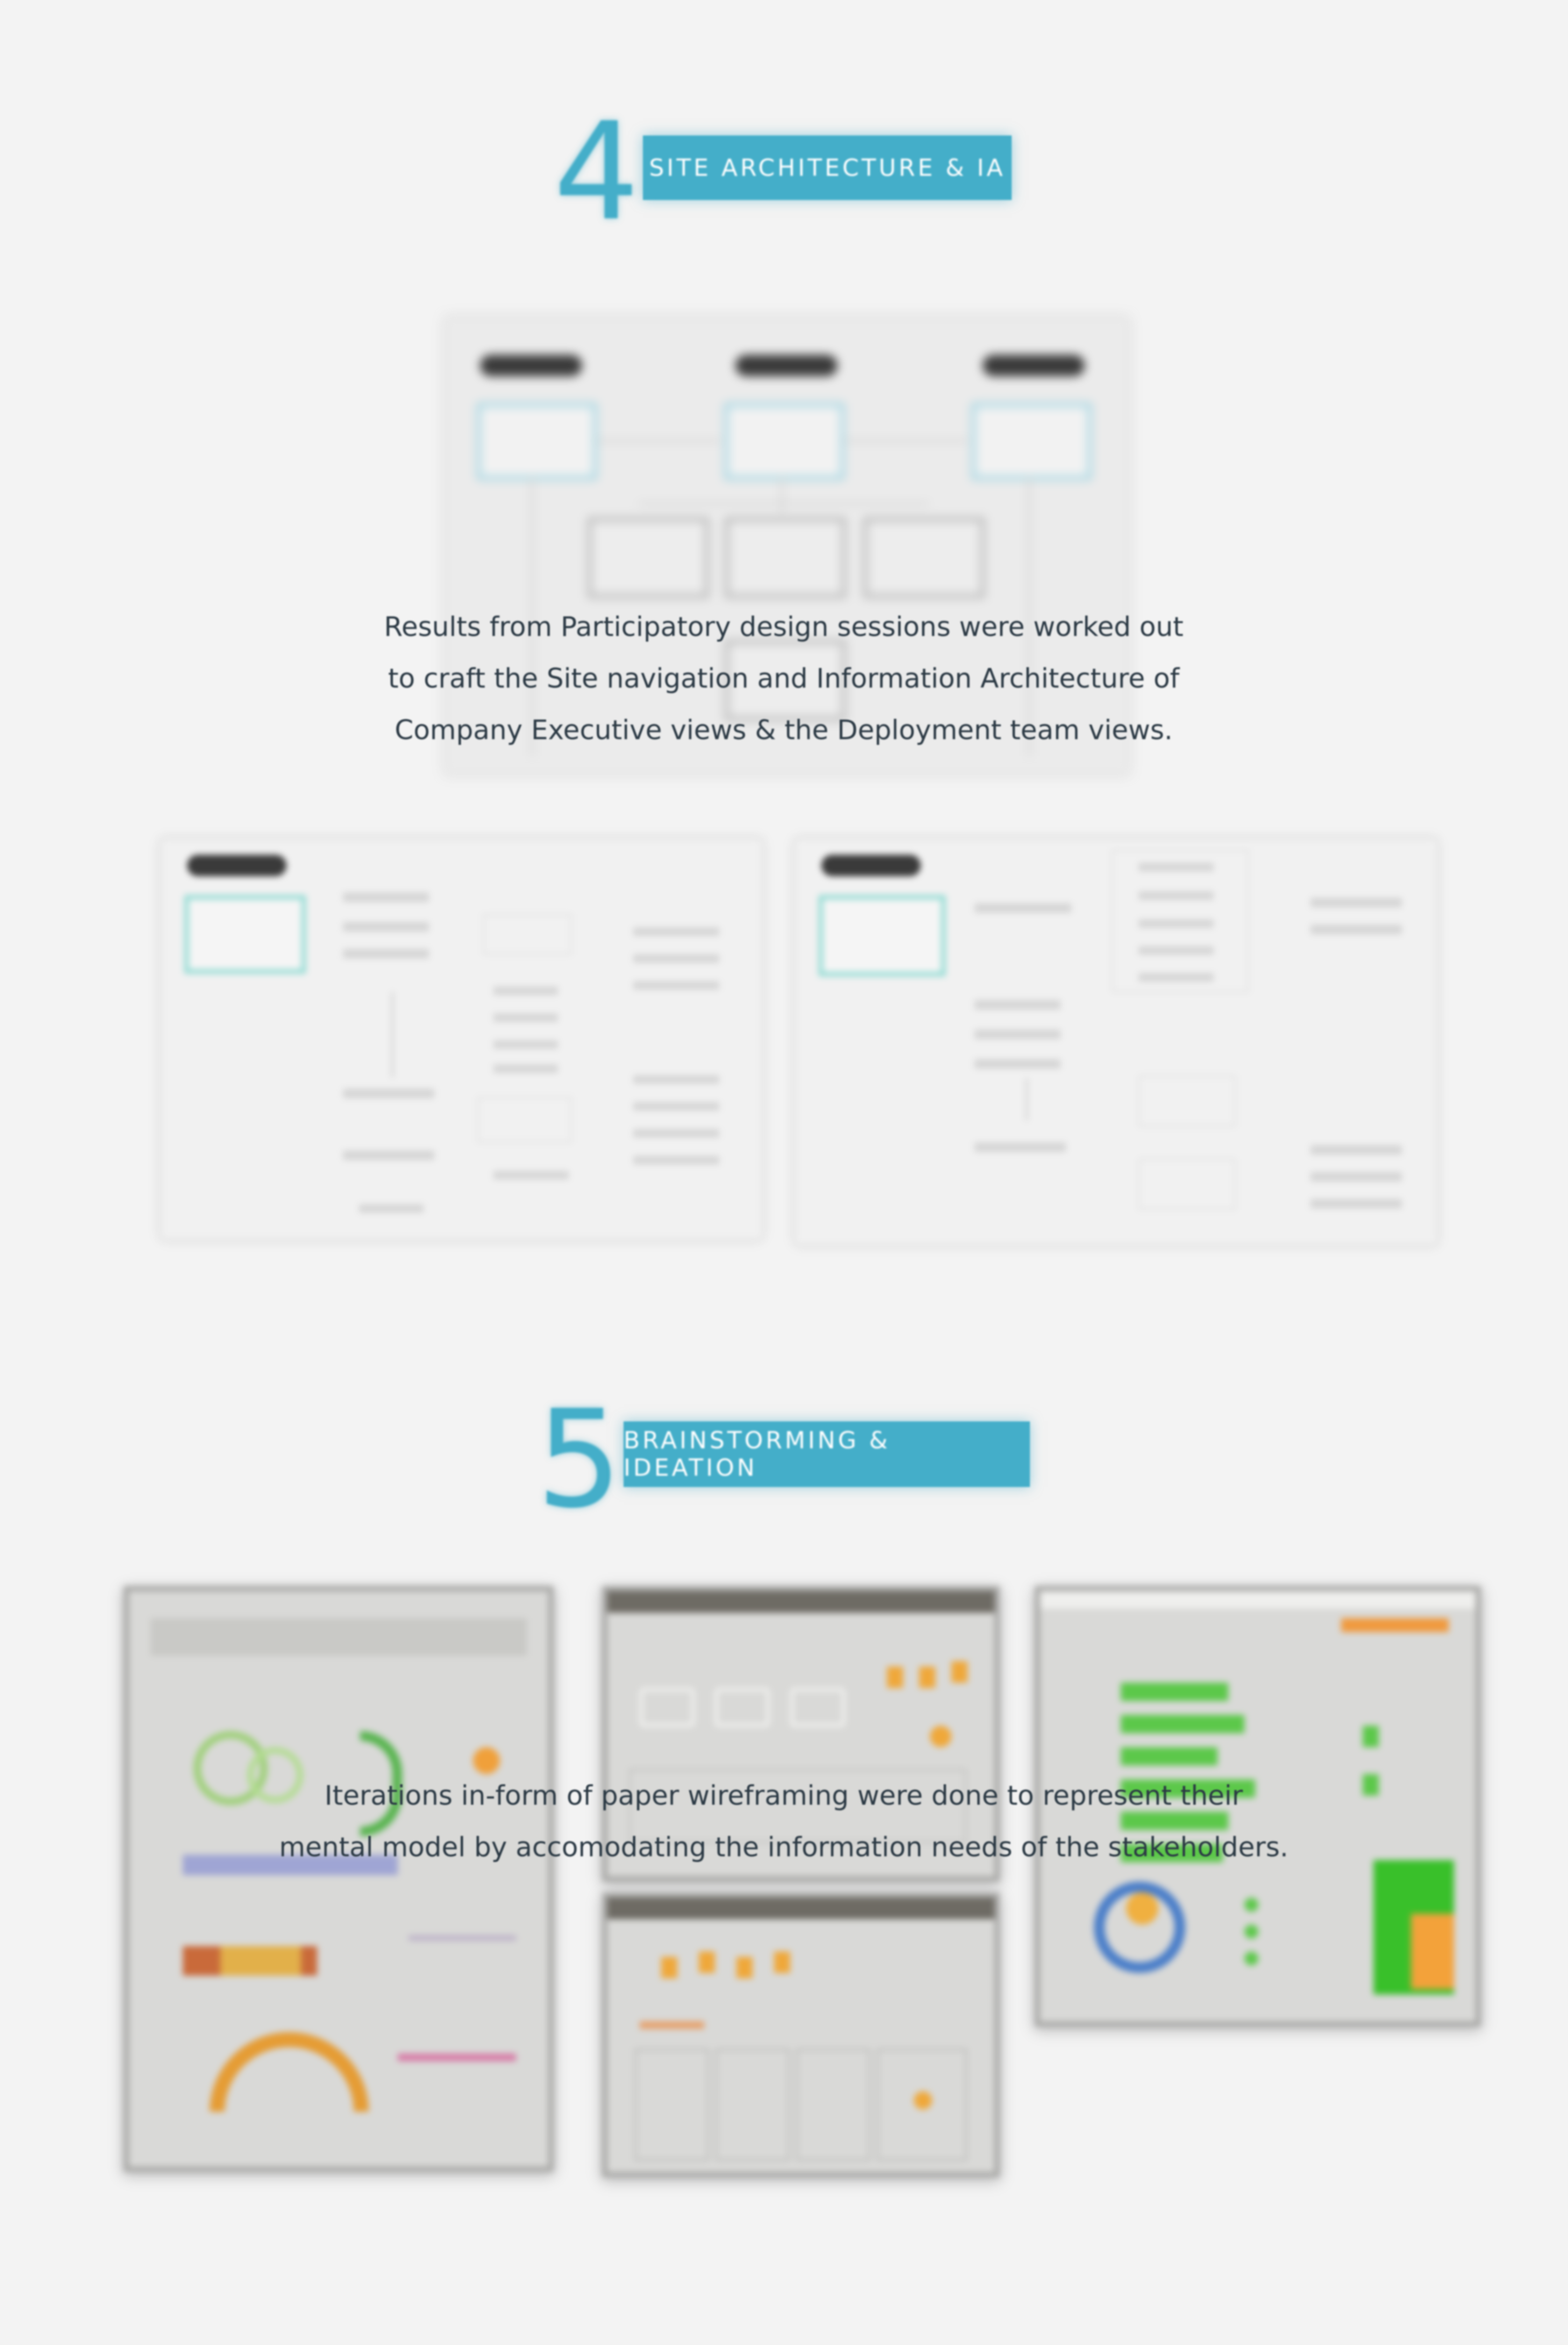  What do you see at coordinates (462, 1040) in the screenshot?
I see `ia-diagram-executive-view` at bounding box center [462, 1040].